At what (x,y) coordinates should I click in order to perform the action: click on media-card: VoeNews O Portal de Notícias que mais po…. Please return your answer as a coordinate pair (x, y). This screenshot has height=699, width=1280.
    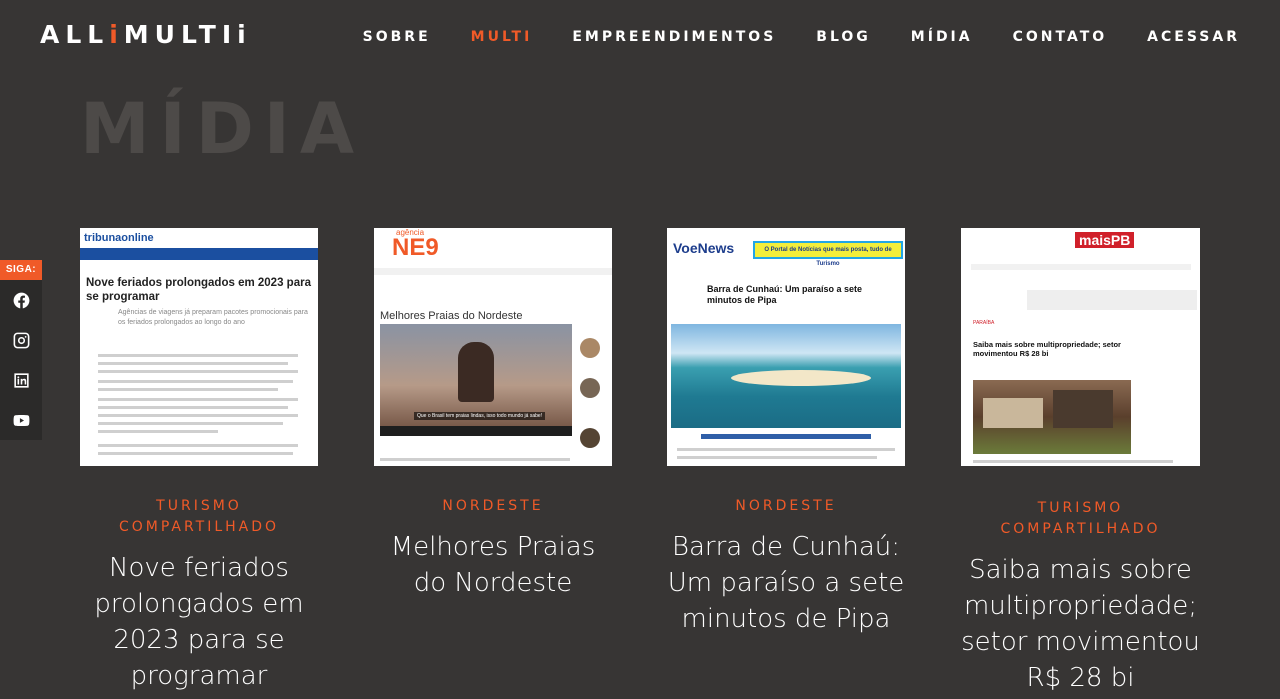
    Looking at the image, I should click on (786, 432).